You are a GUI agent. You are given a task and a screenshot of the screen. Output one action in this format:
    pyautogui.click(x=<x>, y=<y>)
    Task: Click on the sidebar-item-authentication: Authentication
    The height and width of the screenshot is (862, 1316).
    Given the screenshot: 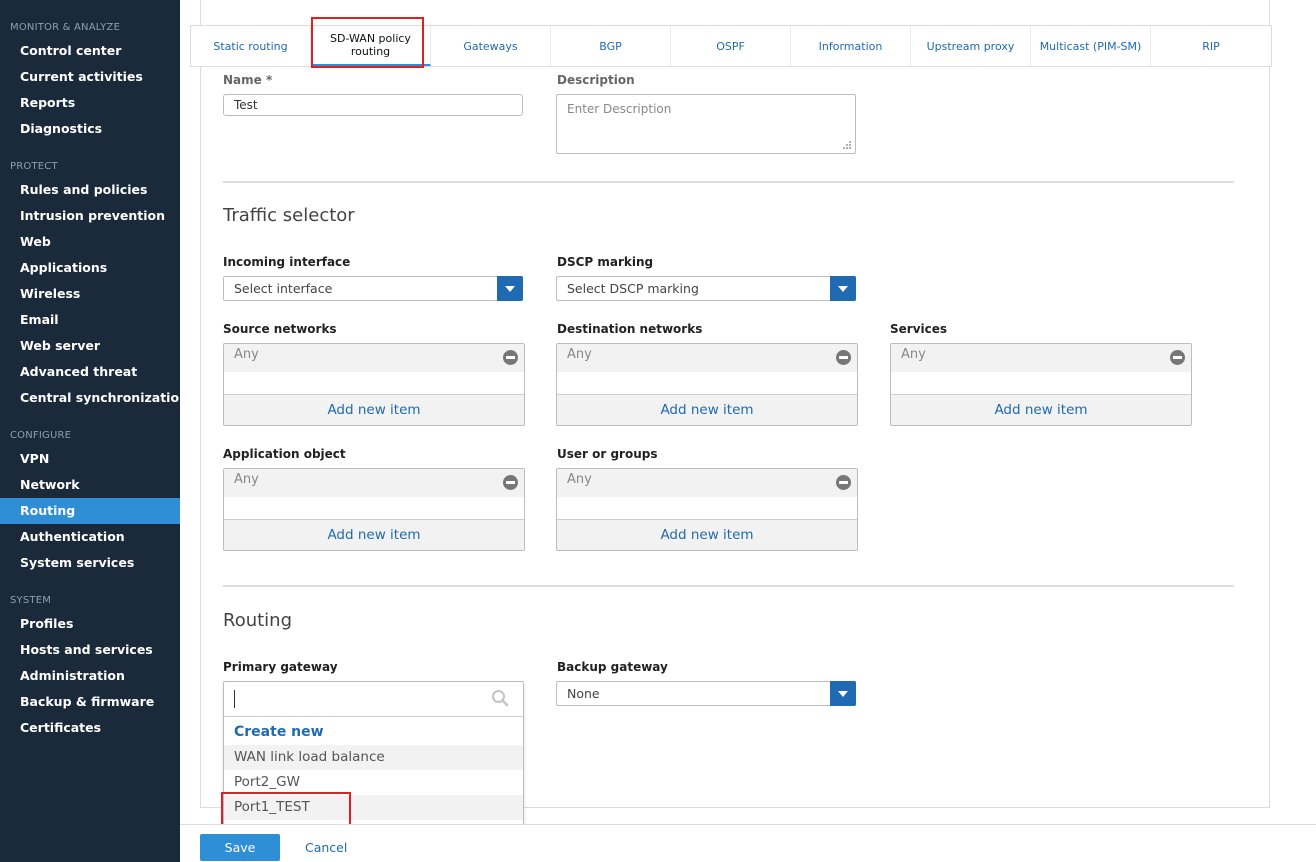 What is the action you would take?
    pyautogui.click(x=90, y=537)
    